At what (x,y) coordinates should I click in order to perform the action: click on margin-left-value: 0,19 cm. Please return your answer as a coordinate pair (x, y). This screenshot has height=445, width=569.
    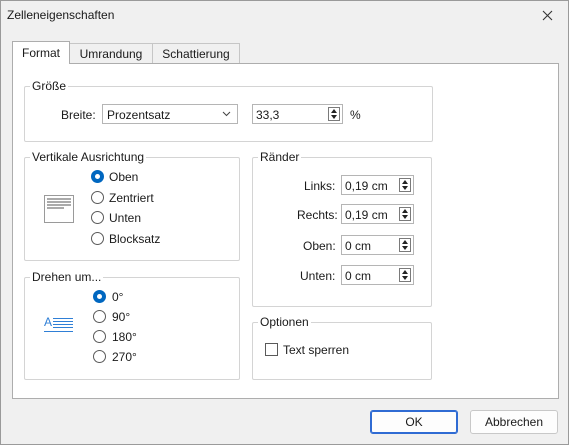
    Looking at the image, I should click on (366, 186).